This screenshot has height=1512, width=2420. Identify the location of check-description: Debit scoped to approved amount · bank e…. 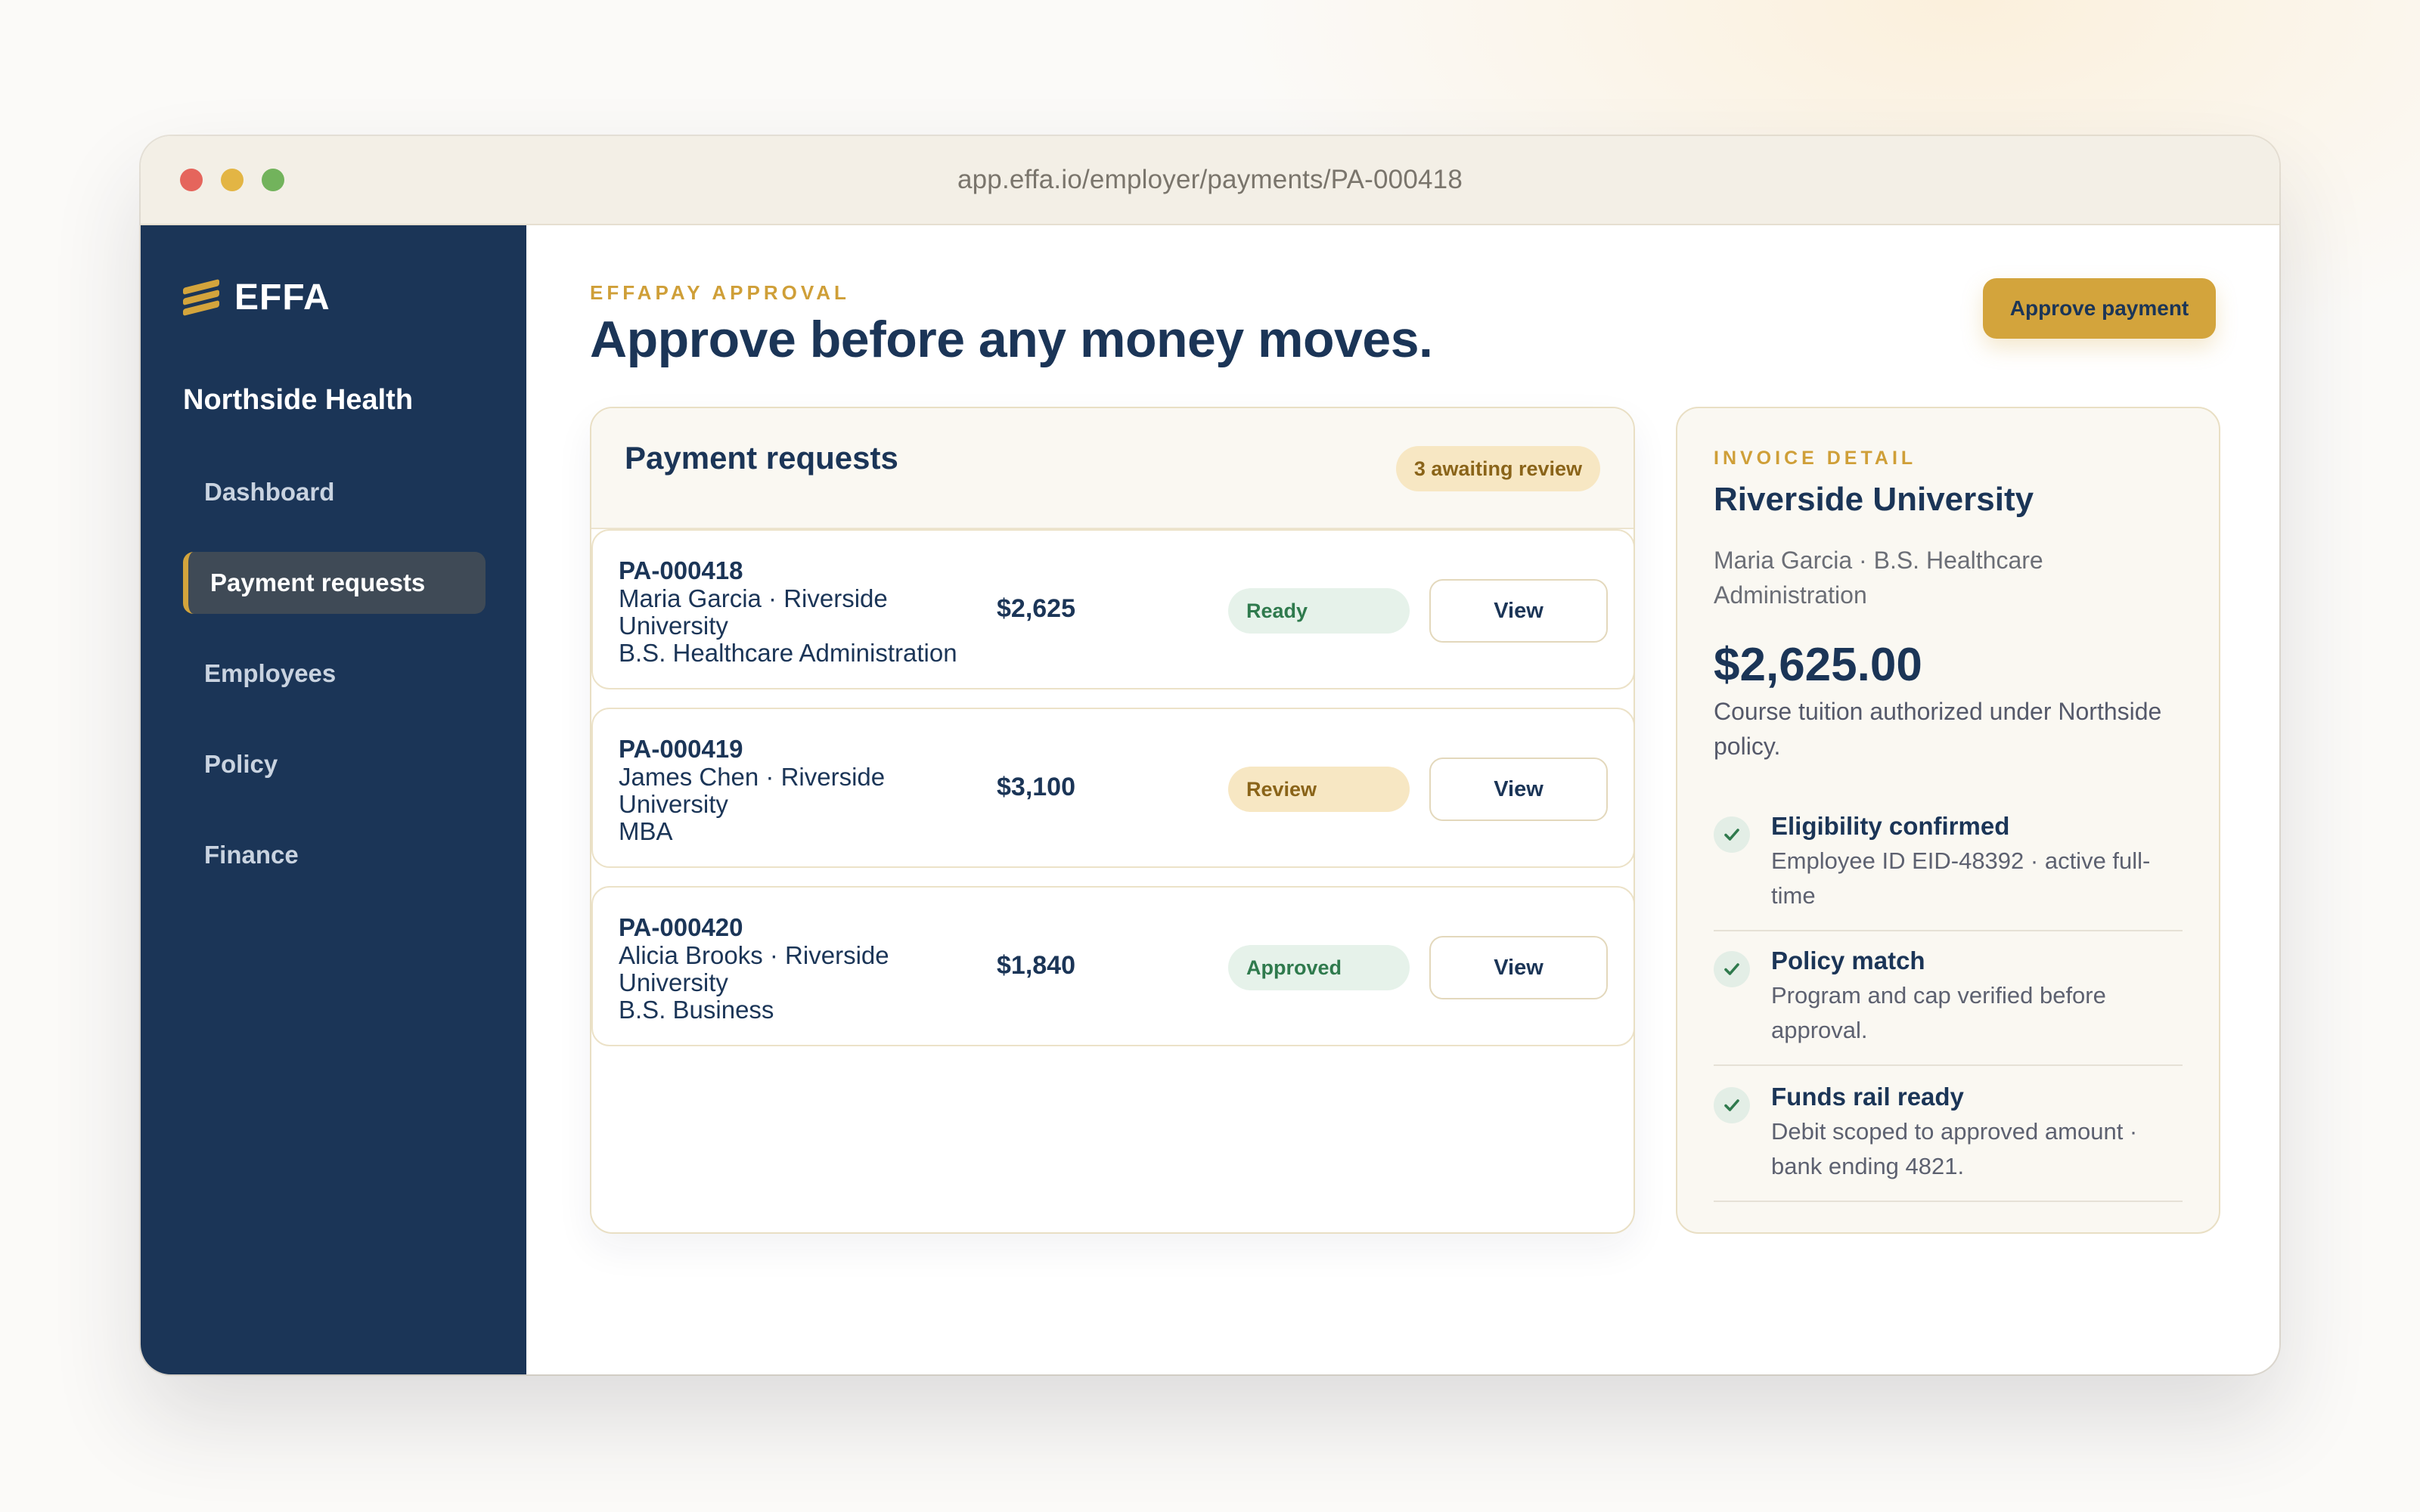
(1954, 1148).